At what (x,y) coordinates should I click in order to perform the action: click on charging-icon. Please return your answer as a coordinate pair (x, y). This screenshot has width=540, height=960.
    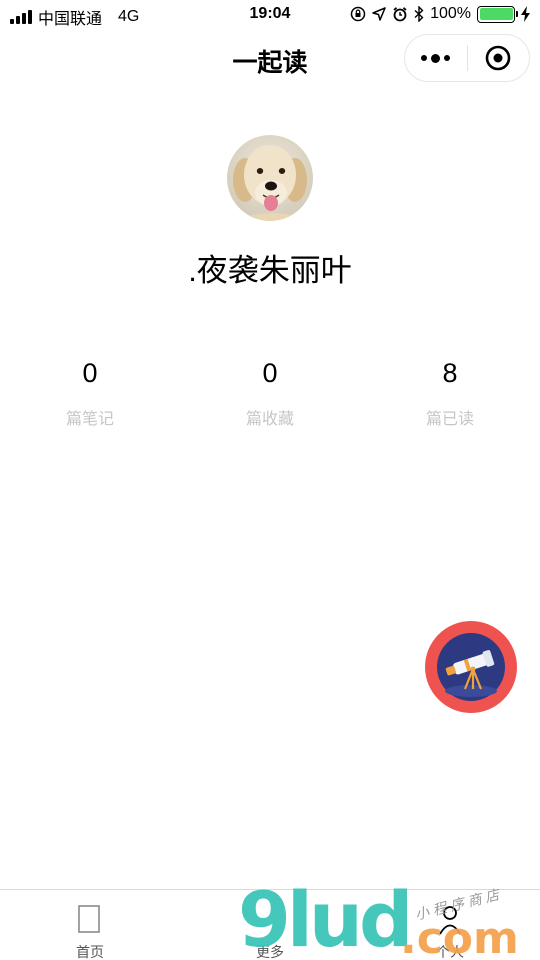
    Looking at the image, I should click on (525, 14).